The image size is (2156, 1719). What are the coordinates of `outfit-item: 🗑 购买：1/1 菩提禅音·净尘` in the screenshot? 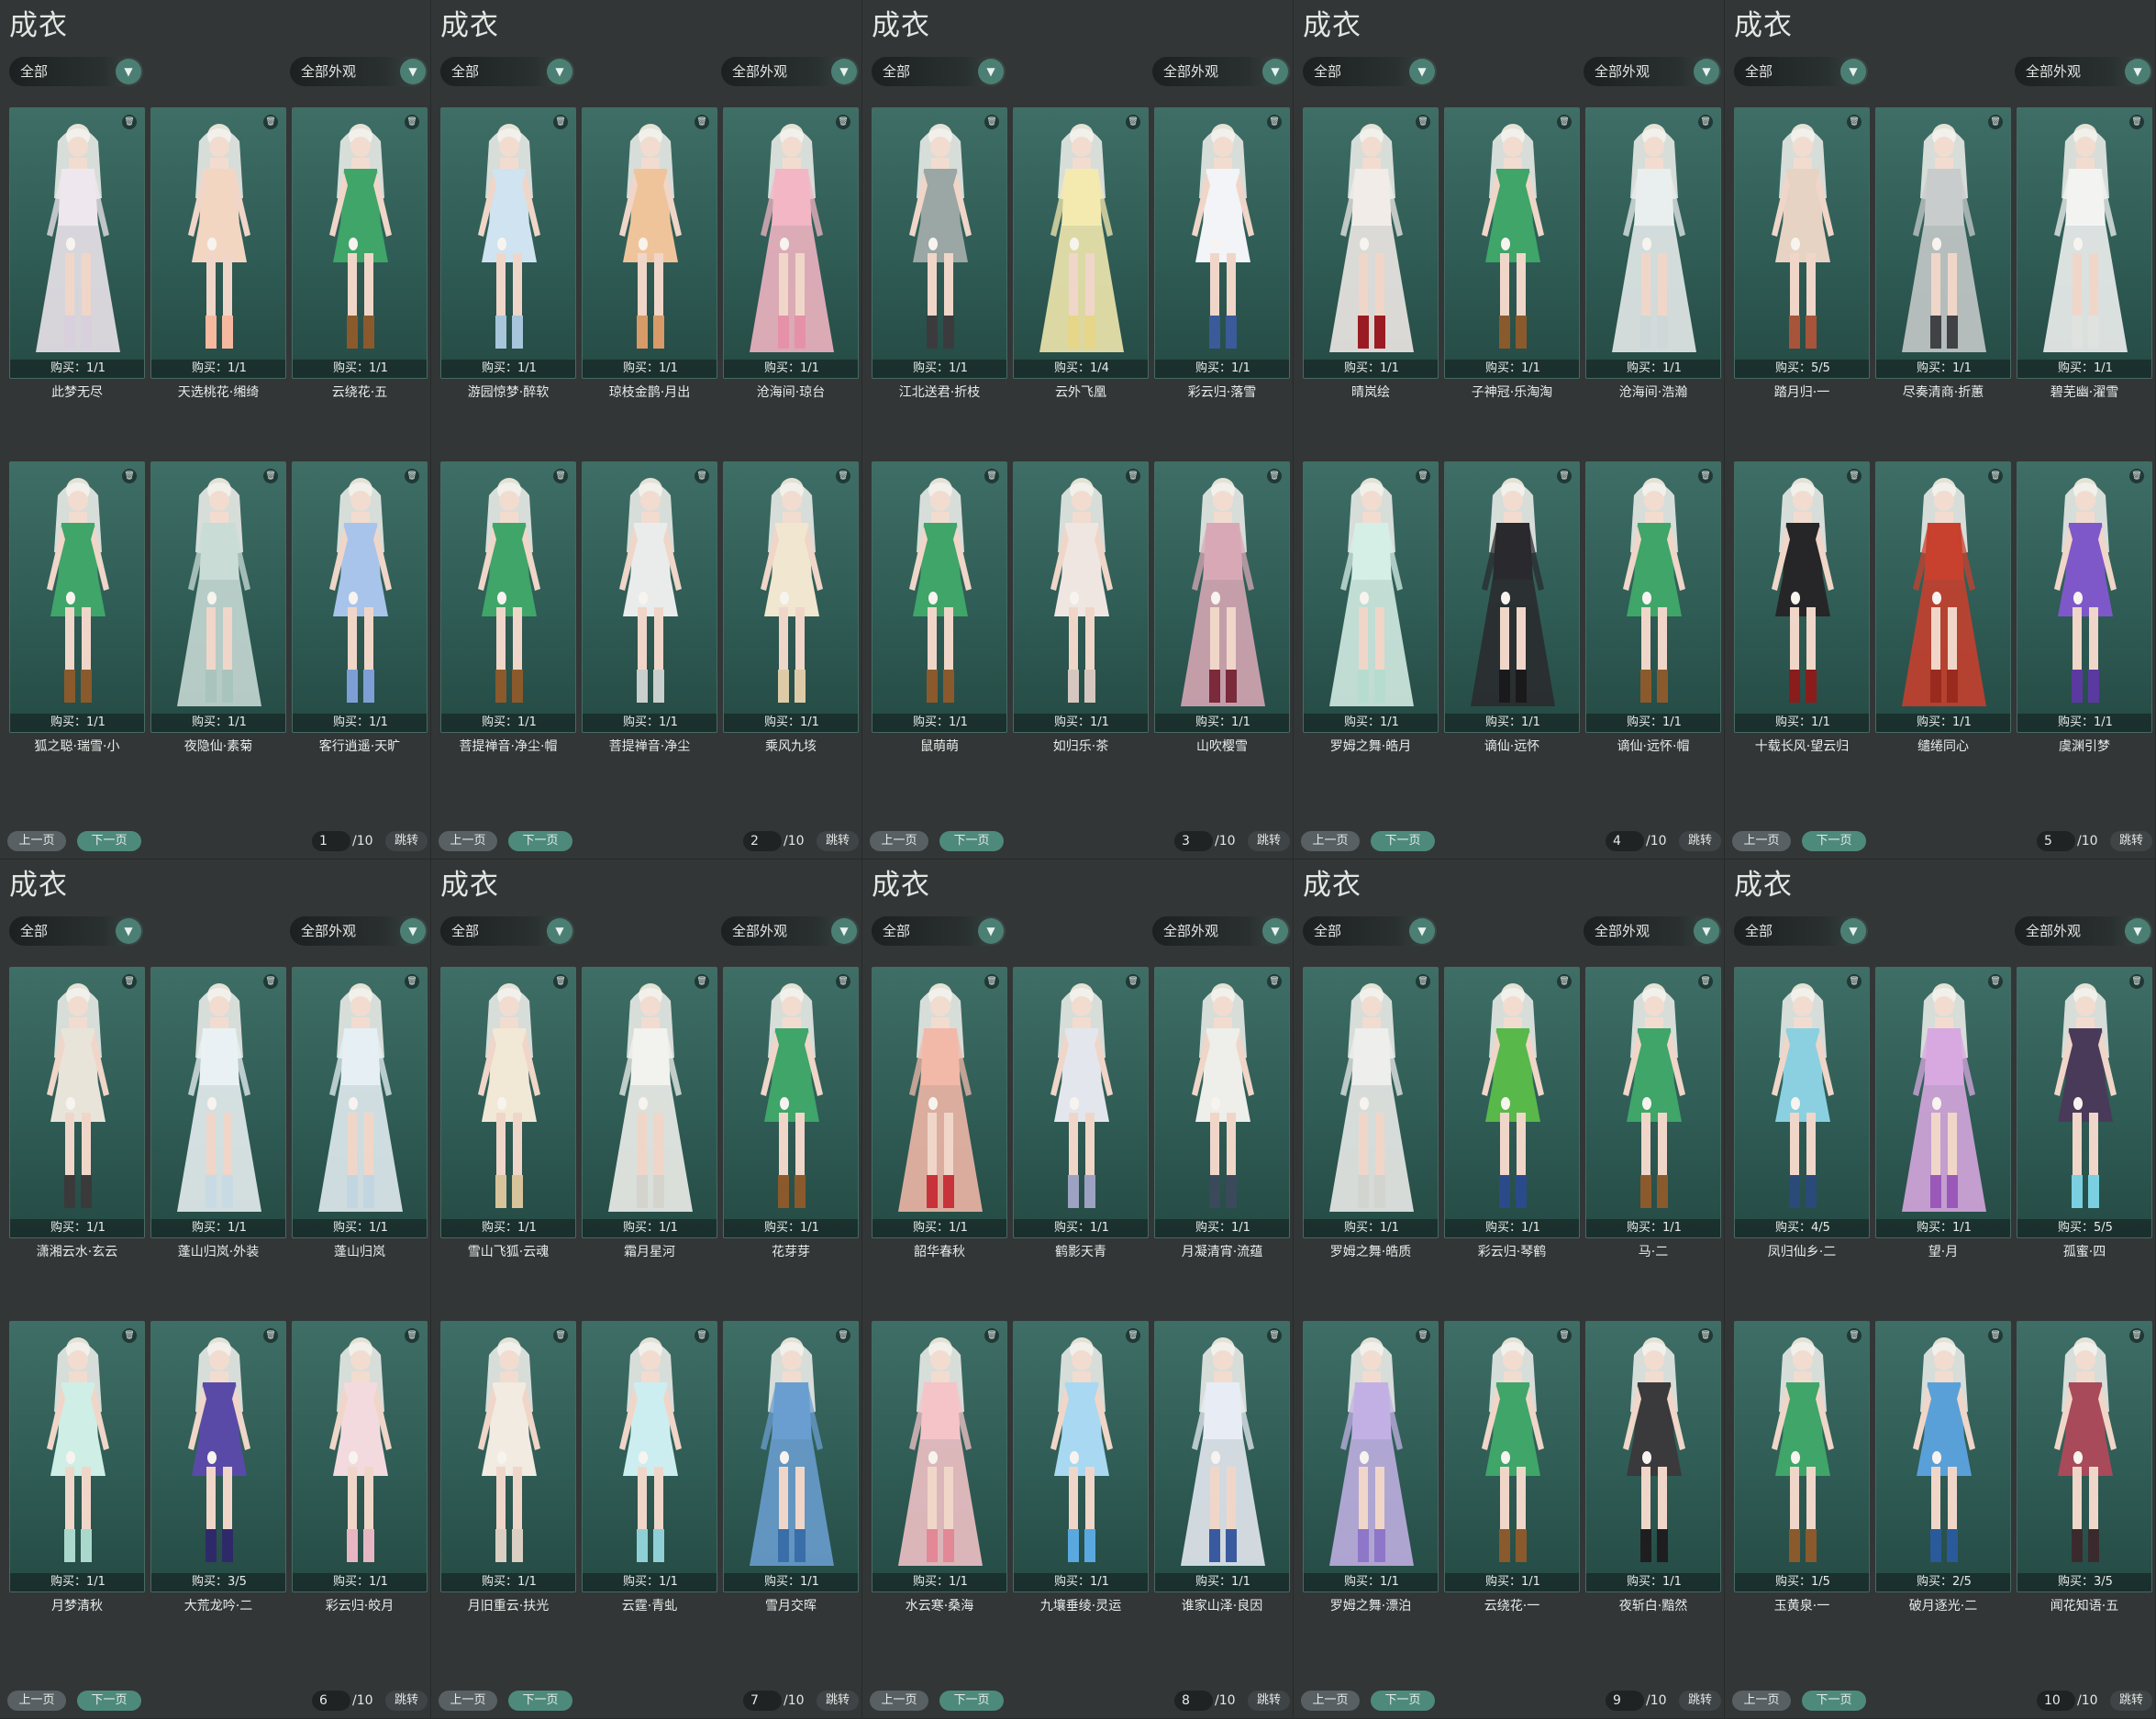 It's located at (649, 607).